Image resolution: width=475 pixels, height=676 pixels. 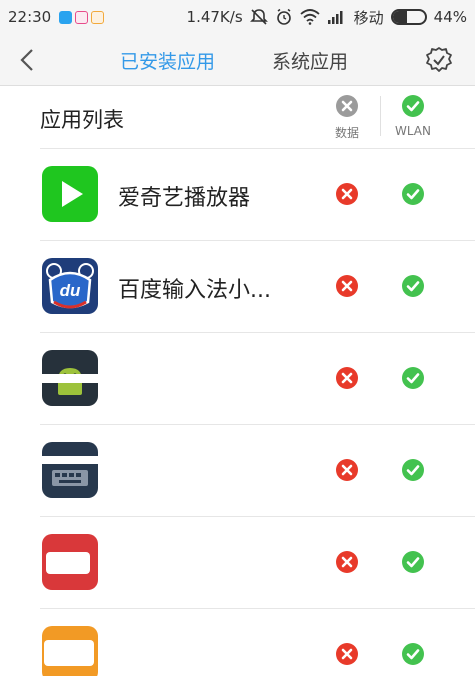 What do you see at coordinates (310, 60) in the screenshot?
I see `tab-system-apps: 系统应用` at bounding box center [310, 60].